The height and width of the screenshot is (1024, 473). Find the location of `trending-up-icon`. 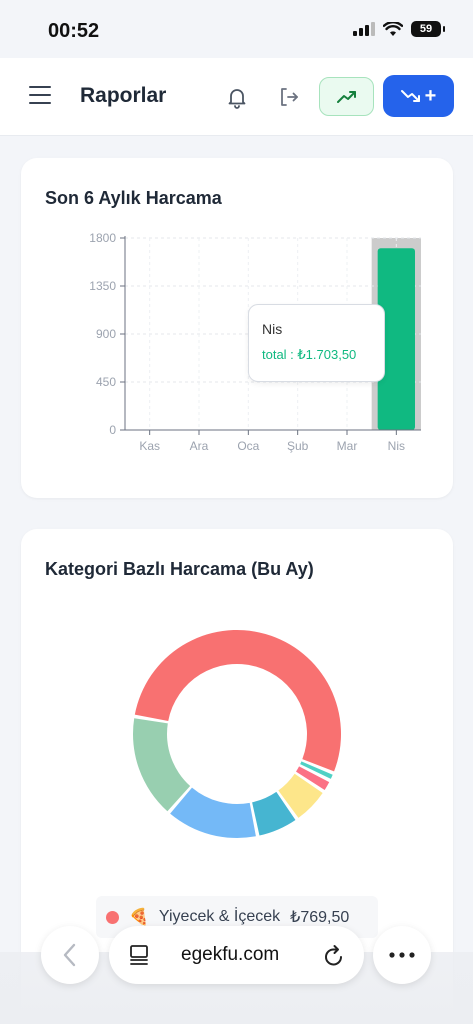

trending-up-icon is located at coordinates (346, 96).